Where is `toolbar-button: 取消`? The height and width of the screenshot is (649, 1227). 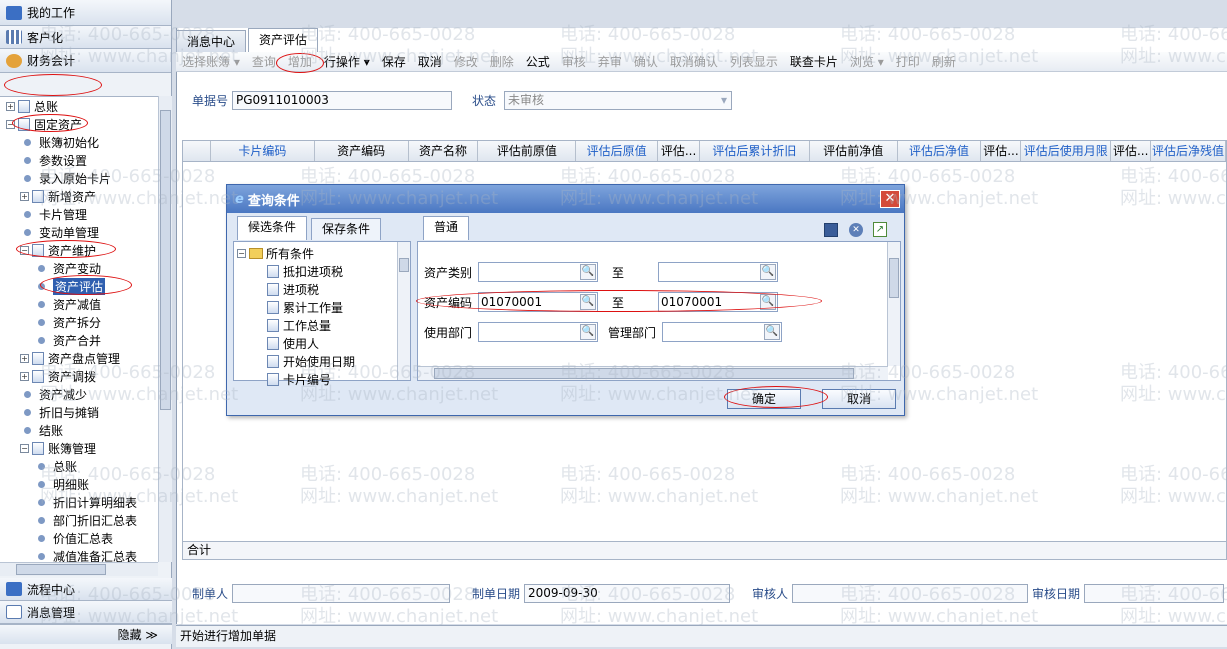 toolbar-button: 取消 is located at coordinates (430, 61).